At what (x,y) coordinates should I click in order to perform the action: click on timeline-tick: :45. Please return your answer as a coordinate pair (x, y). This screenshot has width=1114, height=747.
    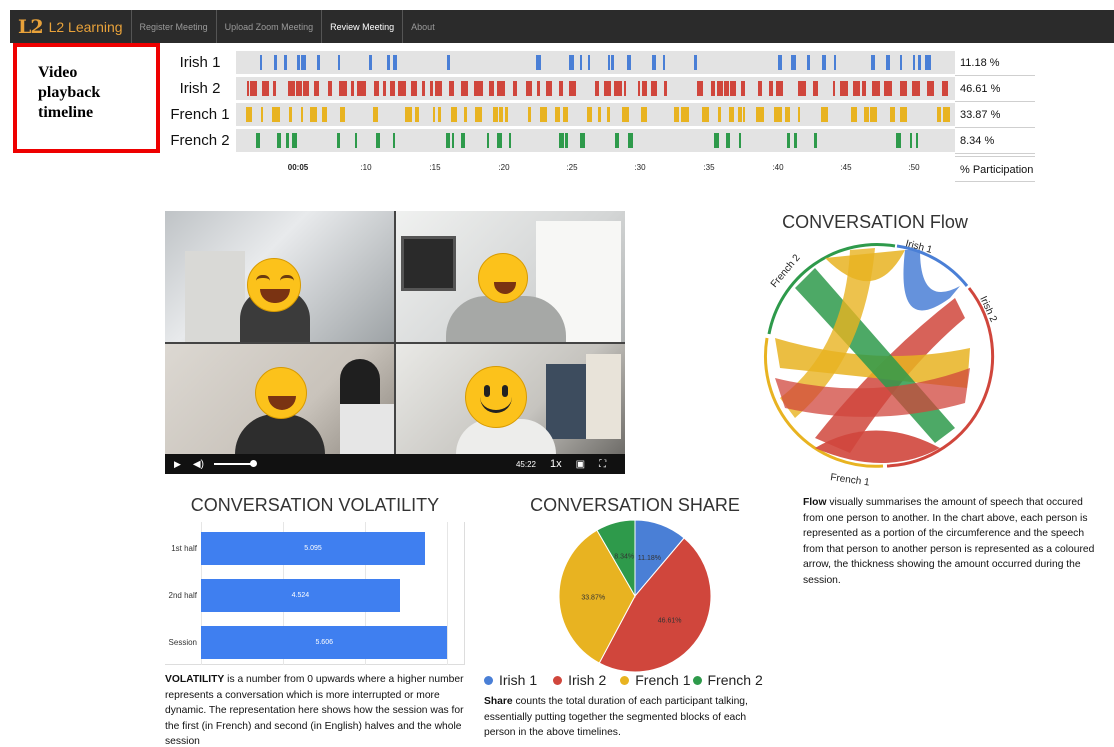
    Looking at the image, I should click on (846, 167).